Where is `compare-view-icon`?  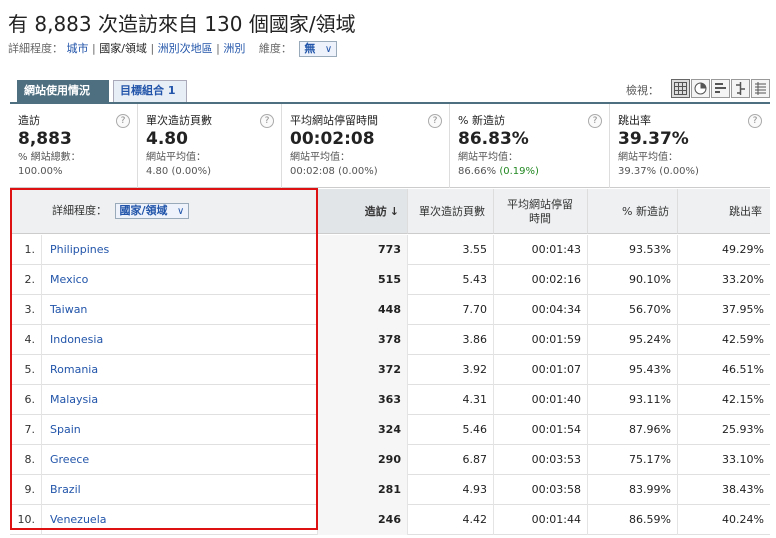
compare-view-icon is located at coordinates (740, 88).